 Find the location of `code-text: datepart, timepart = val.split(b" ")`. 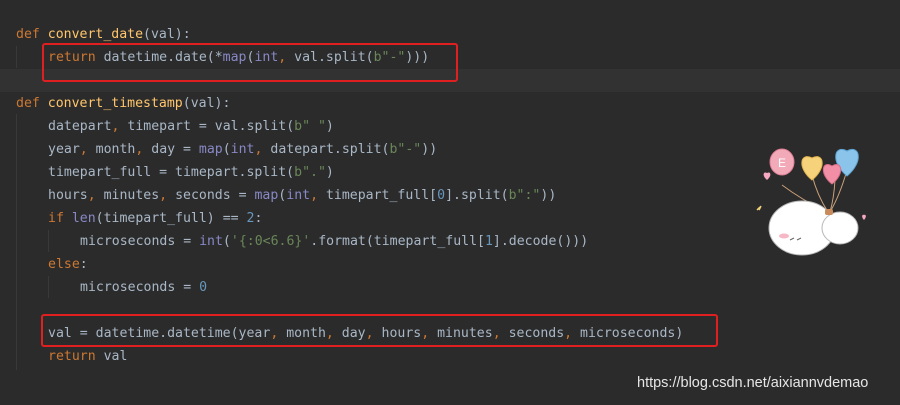

code-text: datepart, timepart = val.split(b" ") is located at coordinates (191, 126).